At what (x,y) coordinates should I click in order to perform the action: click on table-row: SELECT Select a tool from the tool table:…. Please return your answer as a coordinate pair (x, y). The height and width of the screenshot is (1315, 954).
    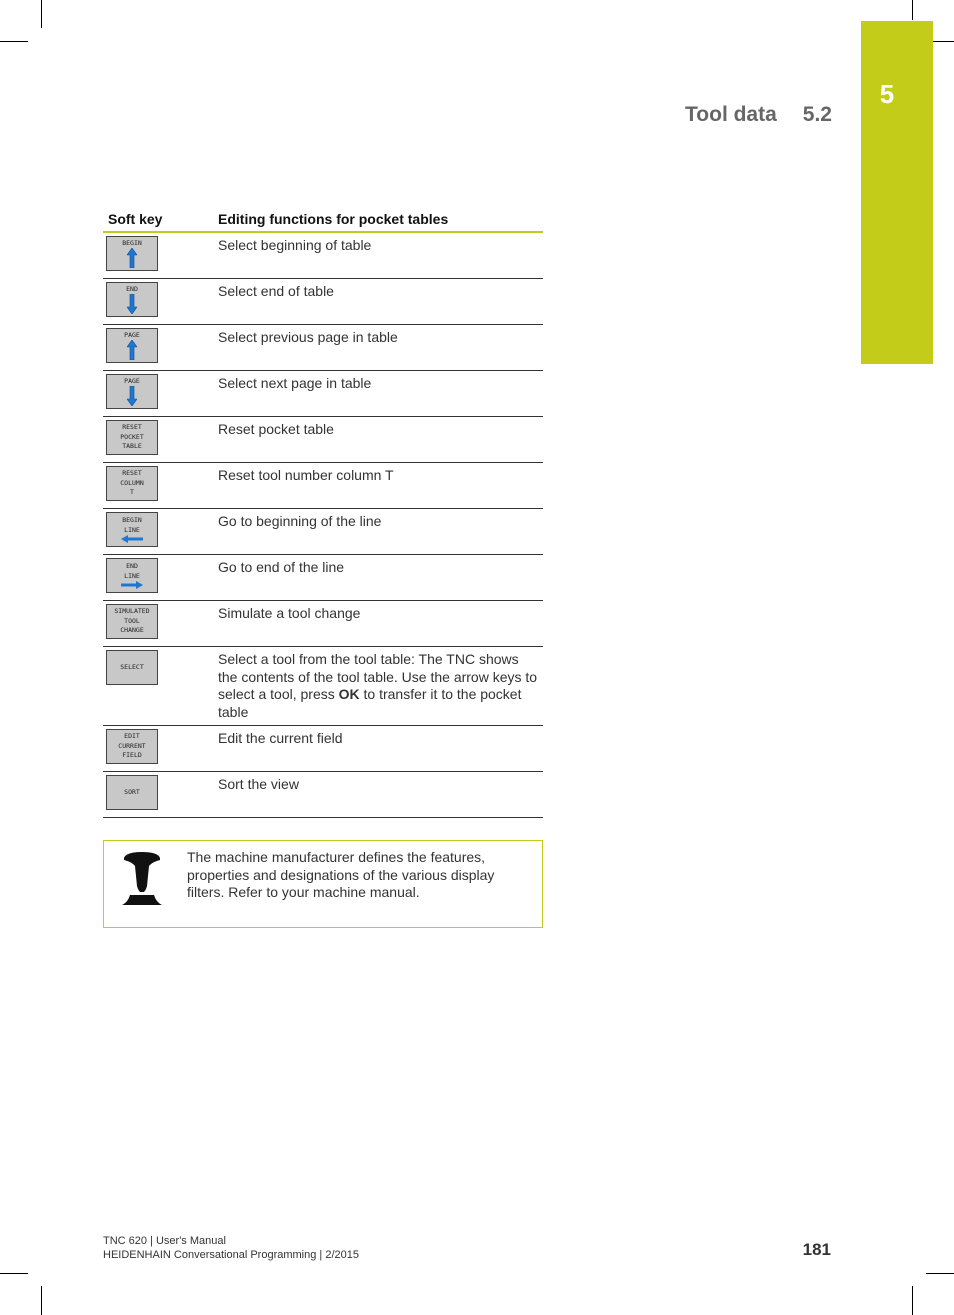
    Looking at the image, I should click on (323, 686).